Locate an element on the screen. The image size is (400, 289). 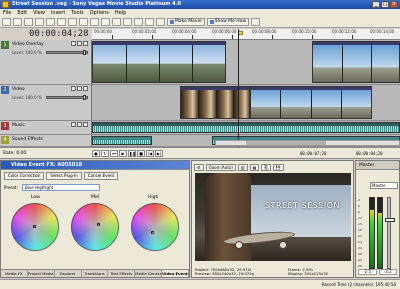
show-me-how-button: Show Me How is located at coordinates (228, 22).